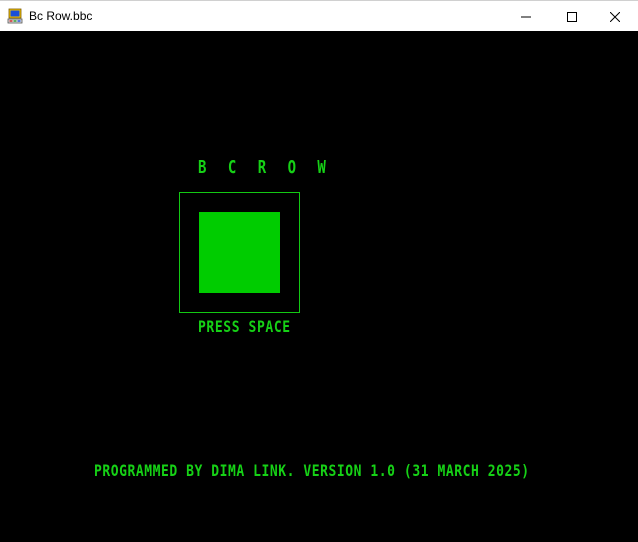  What do you see at coordinates (239, 252) in the screenshot?
I see `green-block` at bounding box center [239, 252].